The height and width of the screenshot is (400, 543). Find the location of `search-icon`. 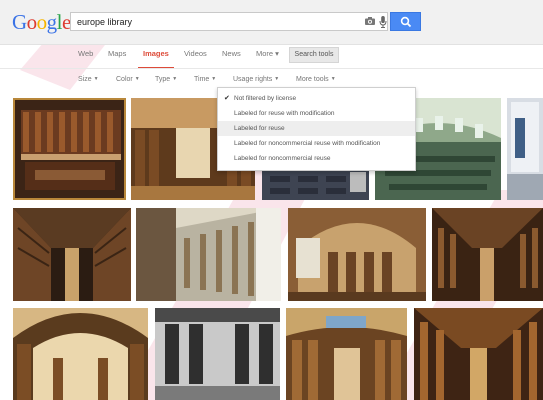

search-icon is located at coordinates (406, 22).